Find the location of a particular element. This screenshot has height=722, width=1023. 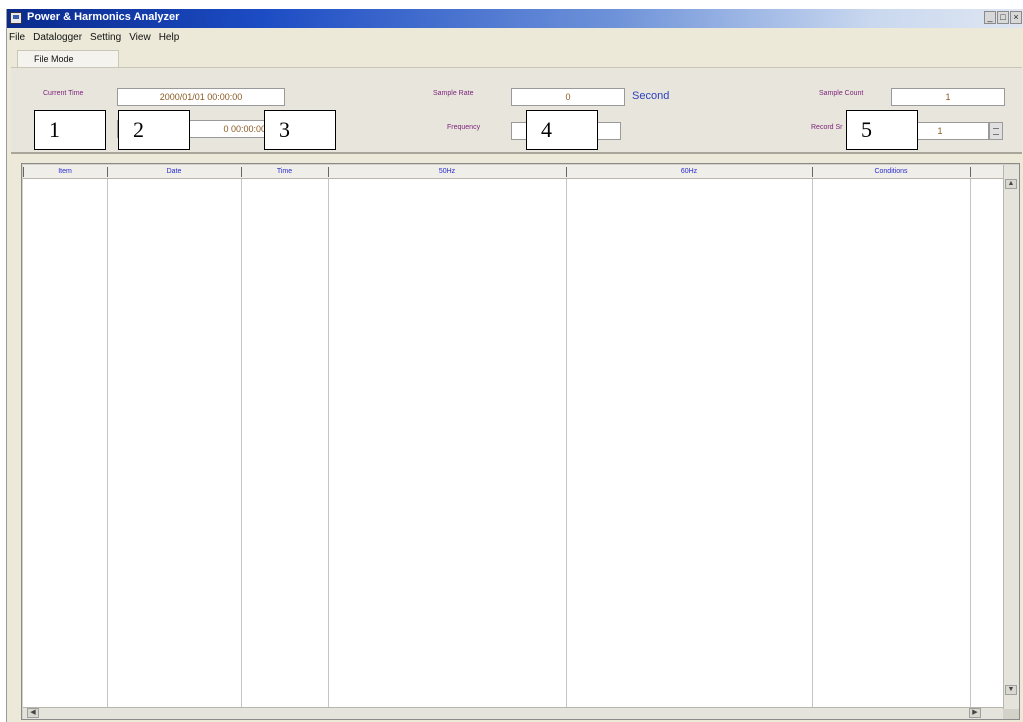

horizontal-scrollbar: ◀ ▶ is located at coordinates (513, 713).